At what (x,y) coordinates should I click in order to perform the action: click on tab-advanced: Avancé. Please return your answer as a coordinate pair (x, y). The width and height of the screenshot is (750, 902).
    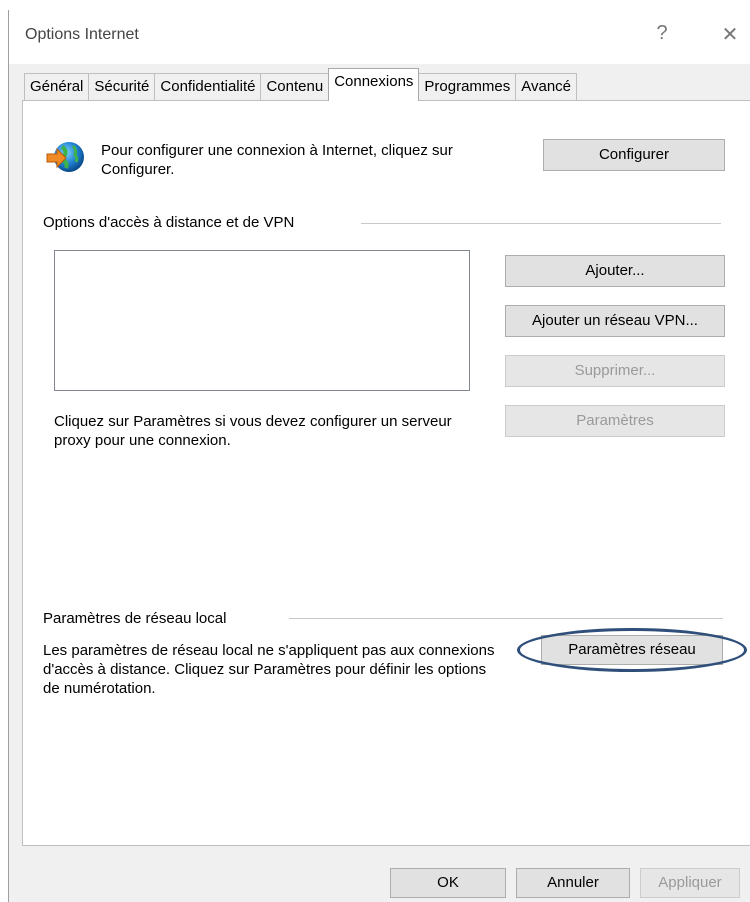
    Looking at the image, I should click on (546, 86).